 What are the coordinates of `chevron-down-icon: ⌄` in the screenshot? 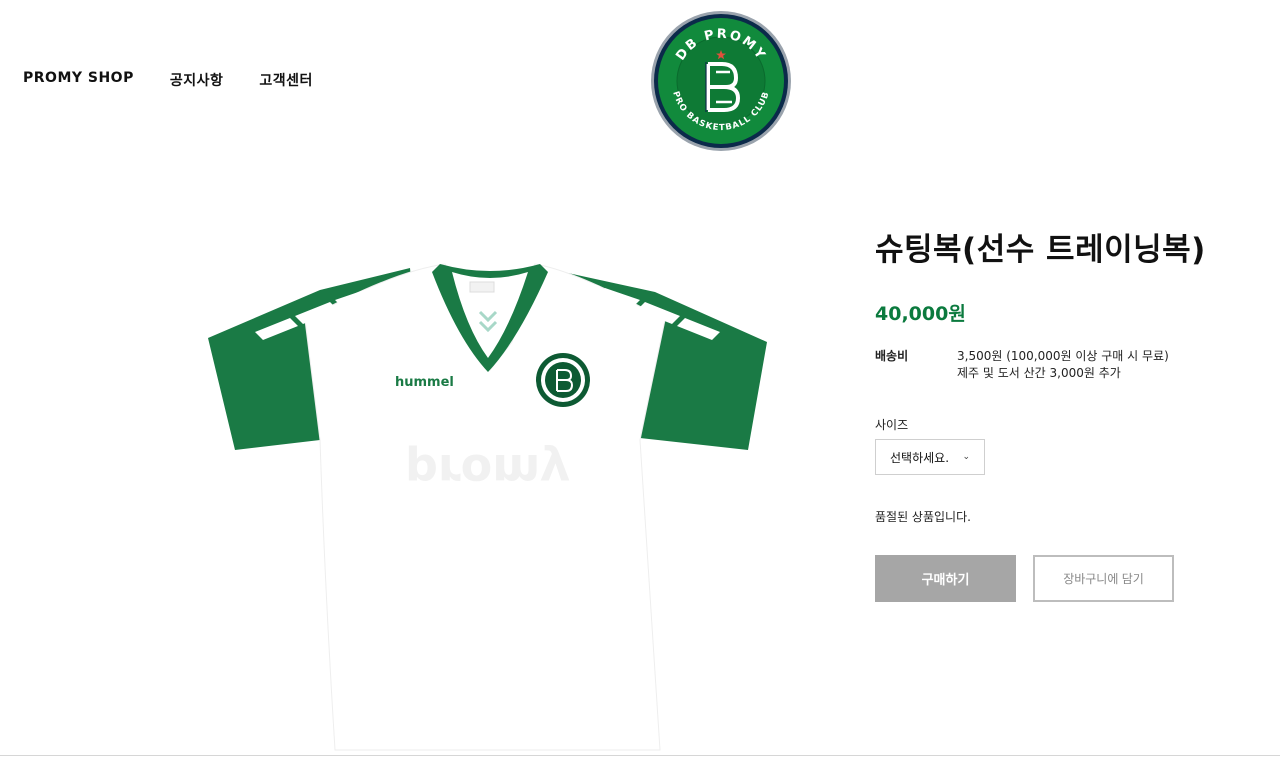 It's located at (966, 457).